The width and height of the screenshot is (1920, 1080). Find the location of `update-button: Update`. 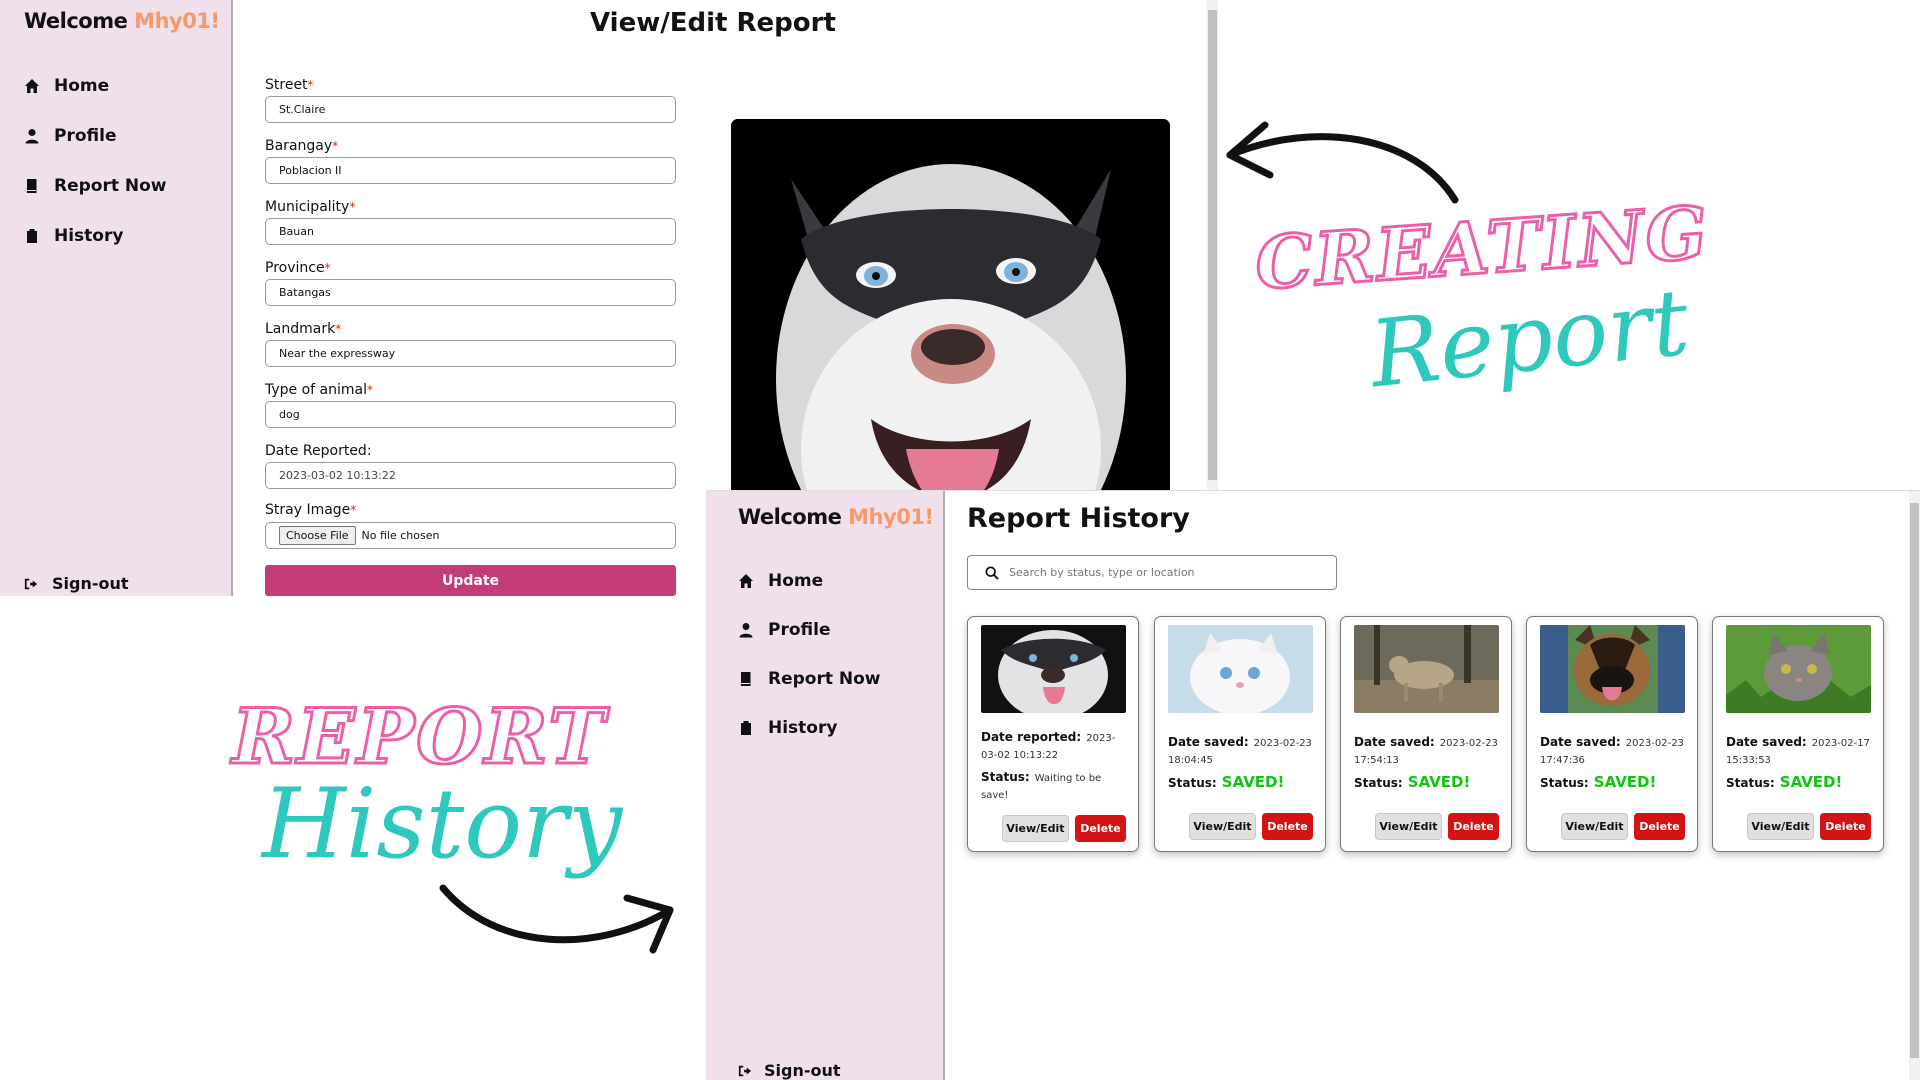

update-button: Update is located at coordinates (470, 580).